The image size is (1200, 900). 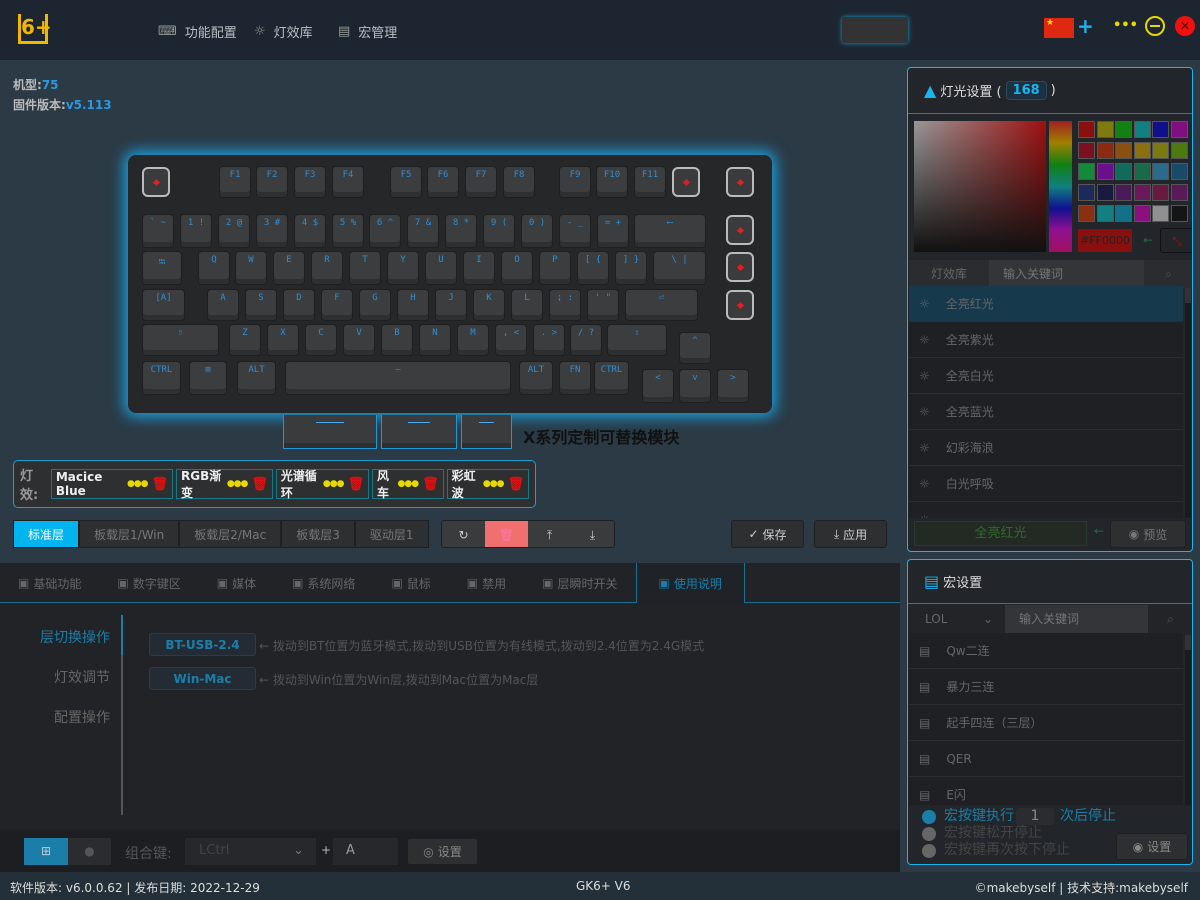 What do you see at coordinates (310, 182) in the screenshot?
I see `key: F3` at bounding box center [310, 182].